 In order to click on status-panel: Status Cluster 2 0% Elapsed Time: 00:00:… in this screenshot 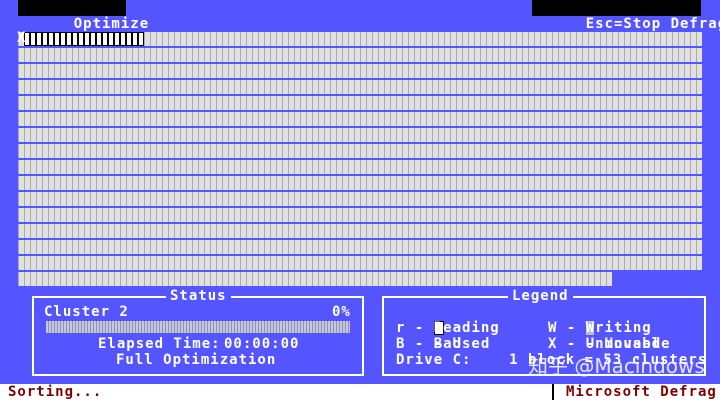, I will do `click(198, 332)`.